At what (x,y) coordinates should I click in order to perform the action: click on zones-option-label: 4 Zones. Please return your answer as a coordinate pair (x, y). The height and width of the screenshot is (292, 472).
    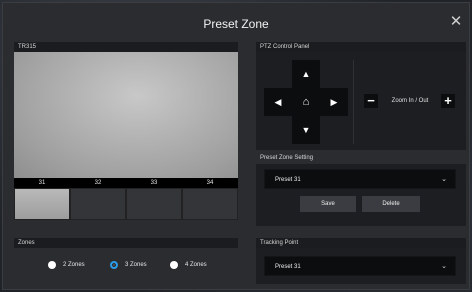
    Looking at the image, I should click on (196, 265).